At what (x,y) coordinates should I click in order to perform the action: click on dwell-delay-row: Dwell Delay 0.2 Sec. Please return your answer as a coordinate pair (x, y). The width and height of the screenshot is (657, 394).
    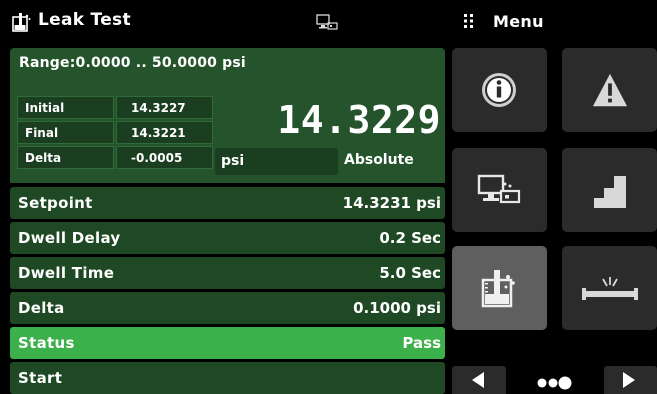
    Looking at the image, I should click on (227, 238).